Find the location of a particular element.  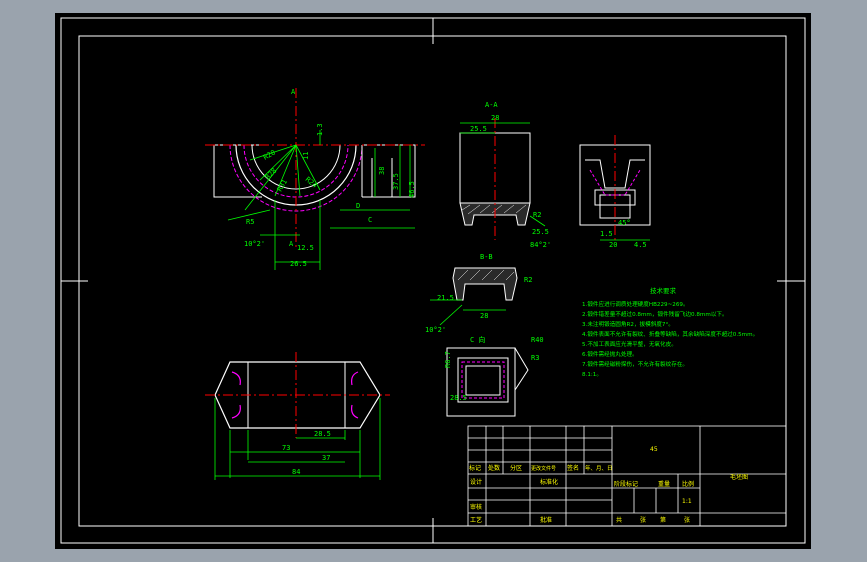

svg-text: 1.5 is located at coordinates (606, 234).